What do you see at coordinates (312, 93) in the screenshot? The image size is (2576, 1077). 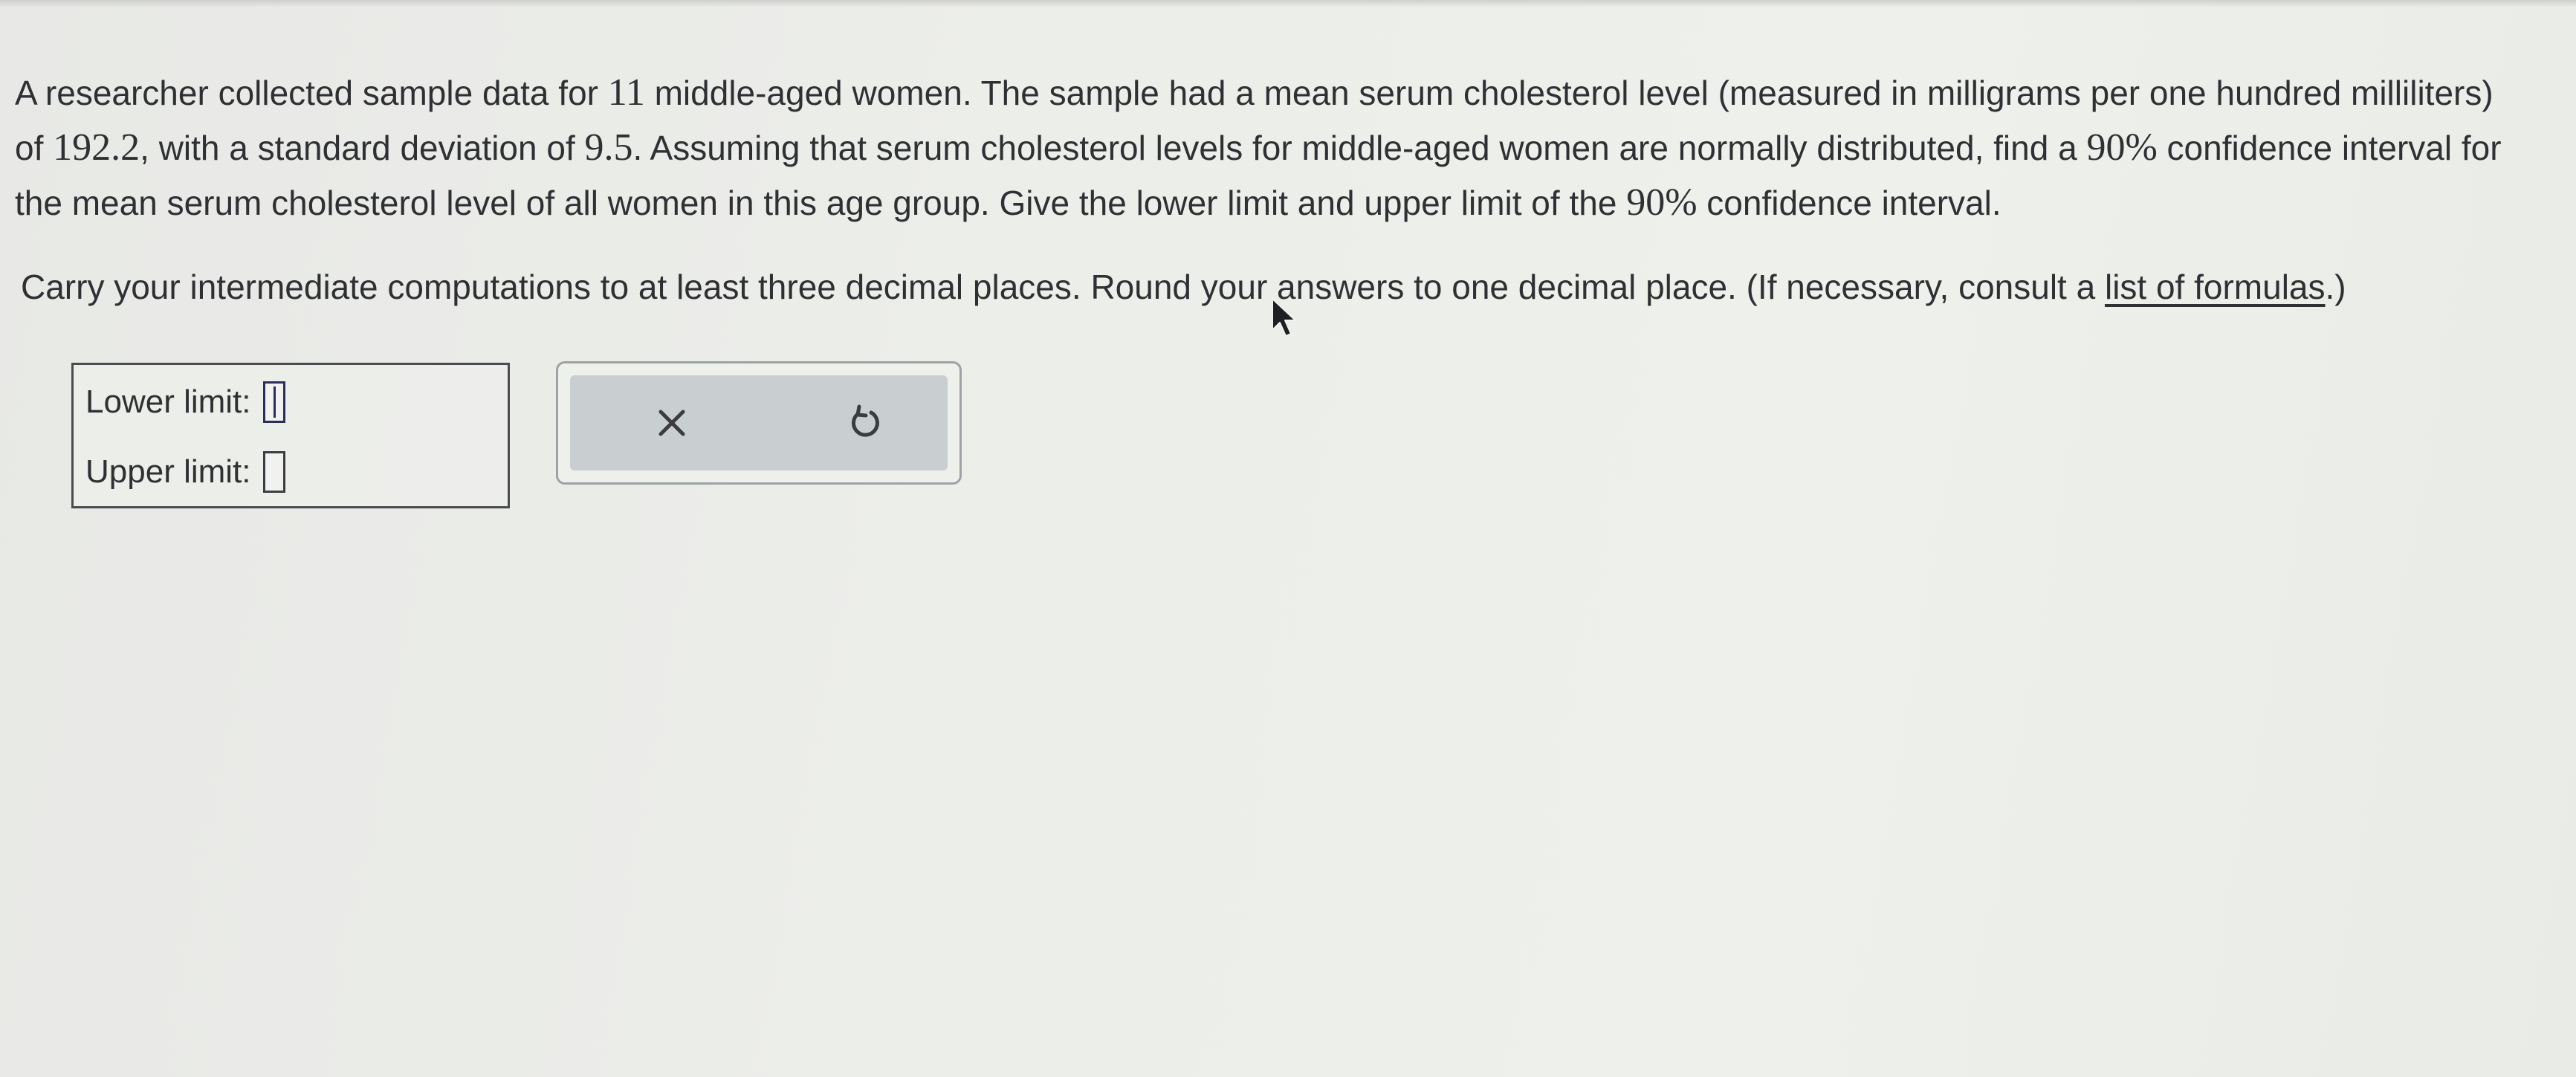 I see `problem-text-part-1: A researcher collected sample data for` at bounding box center [312, 93].